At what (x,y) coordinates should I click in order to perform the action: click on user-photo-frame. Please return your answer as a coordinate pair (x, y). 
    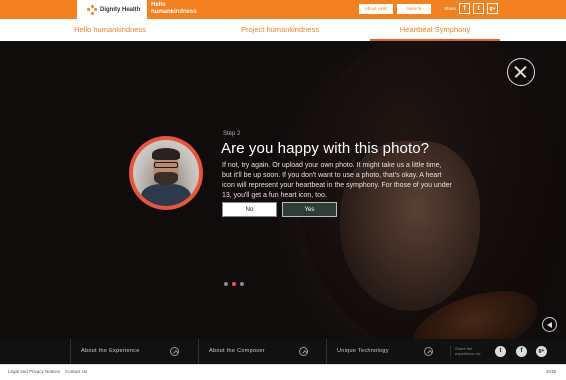
    Looking at the image, I should click on (166, 173).